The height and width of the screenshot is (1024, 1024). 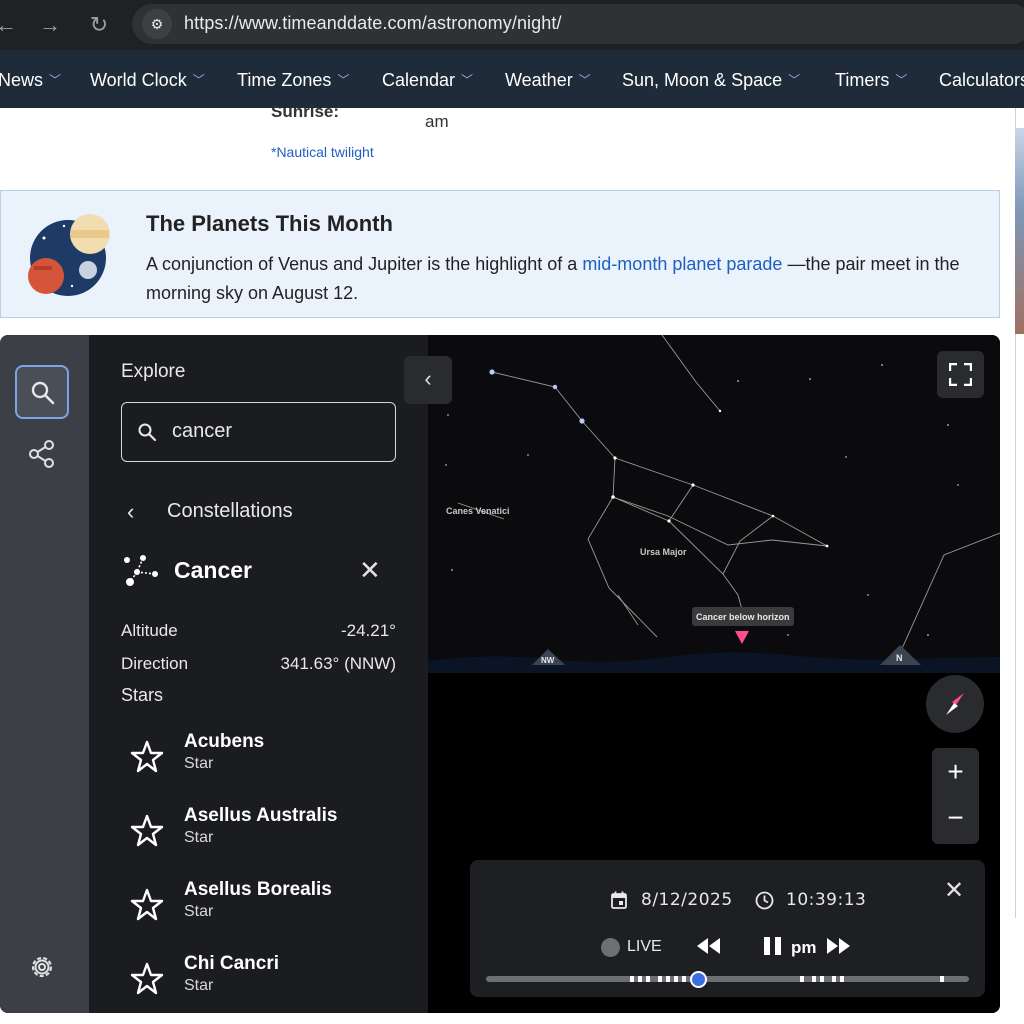 I want to click on search-tool-button, so click(x=42, y=392).